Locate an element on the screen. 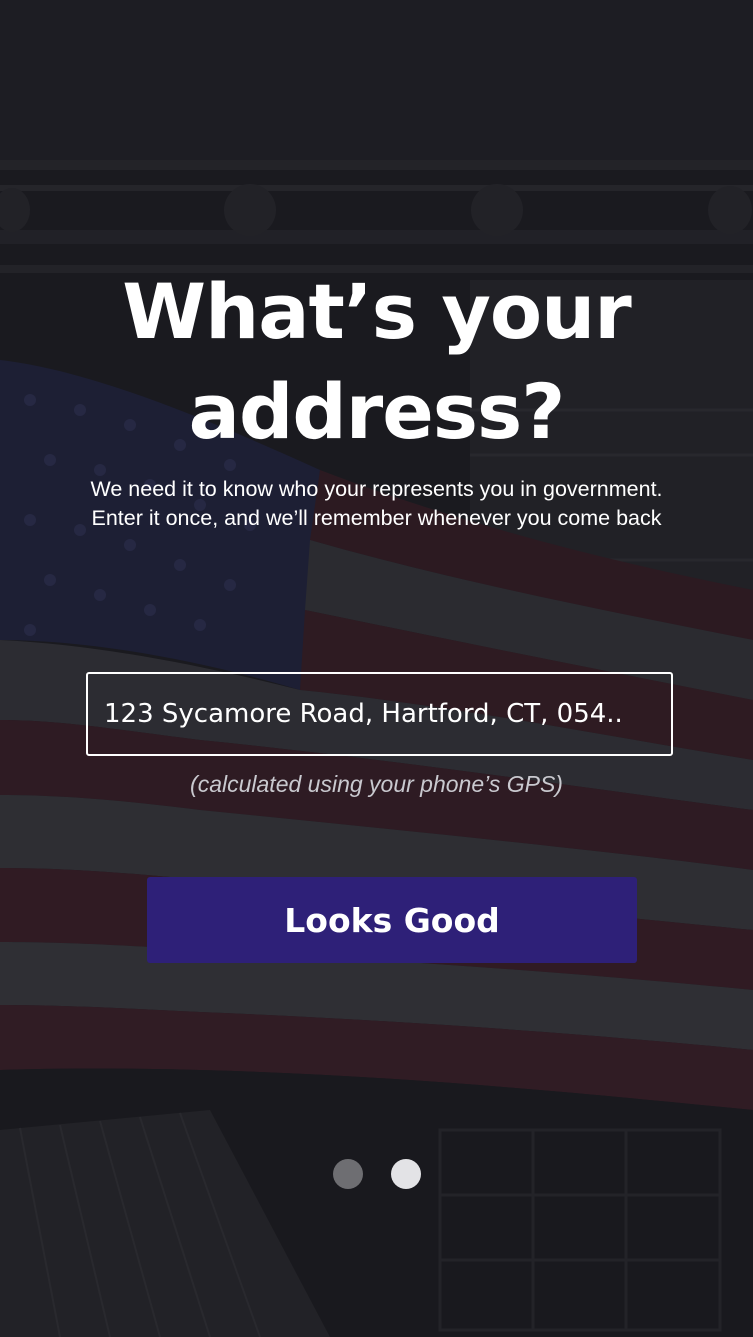 The width and height of the screenshot is (753, 1337). page-dot-2-active is located at coordinates (405, 1174).